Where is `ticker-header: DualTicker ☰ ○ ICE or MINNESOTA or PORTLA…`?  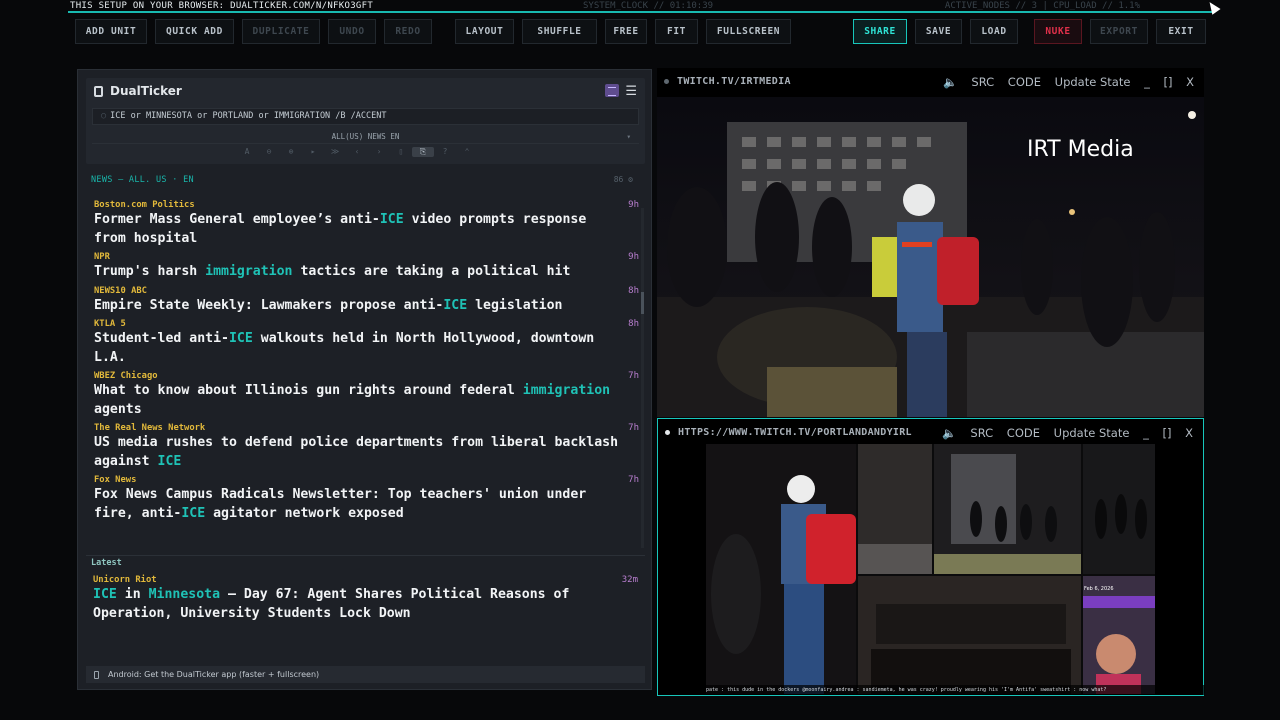
ticker-header: DualTicker ☰ ○ ICE or MINNESOTA or PORTLA… is located at coordinates (365, 121).